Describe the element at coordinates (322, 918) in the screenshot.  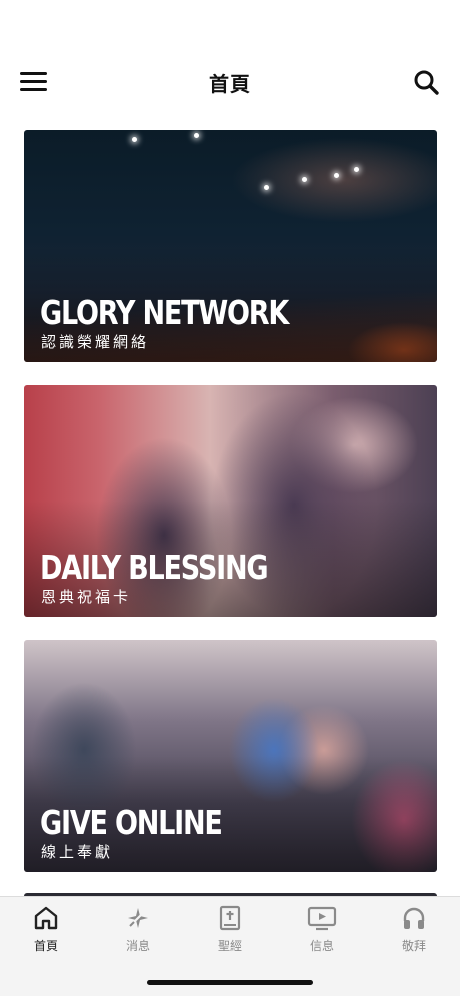
I see `tv-play-icon` at that location.